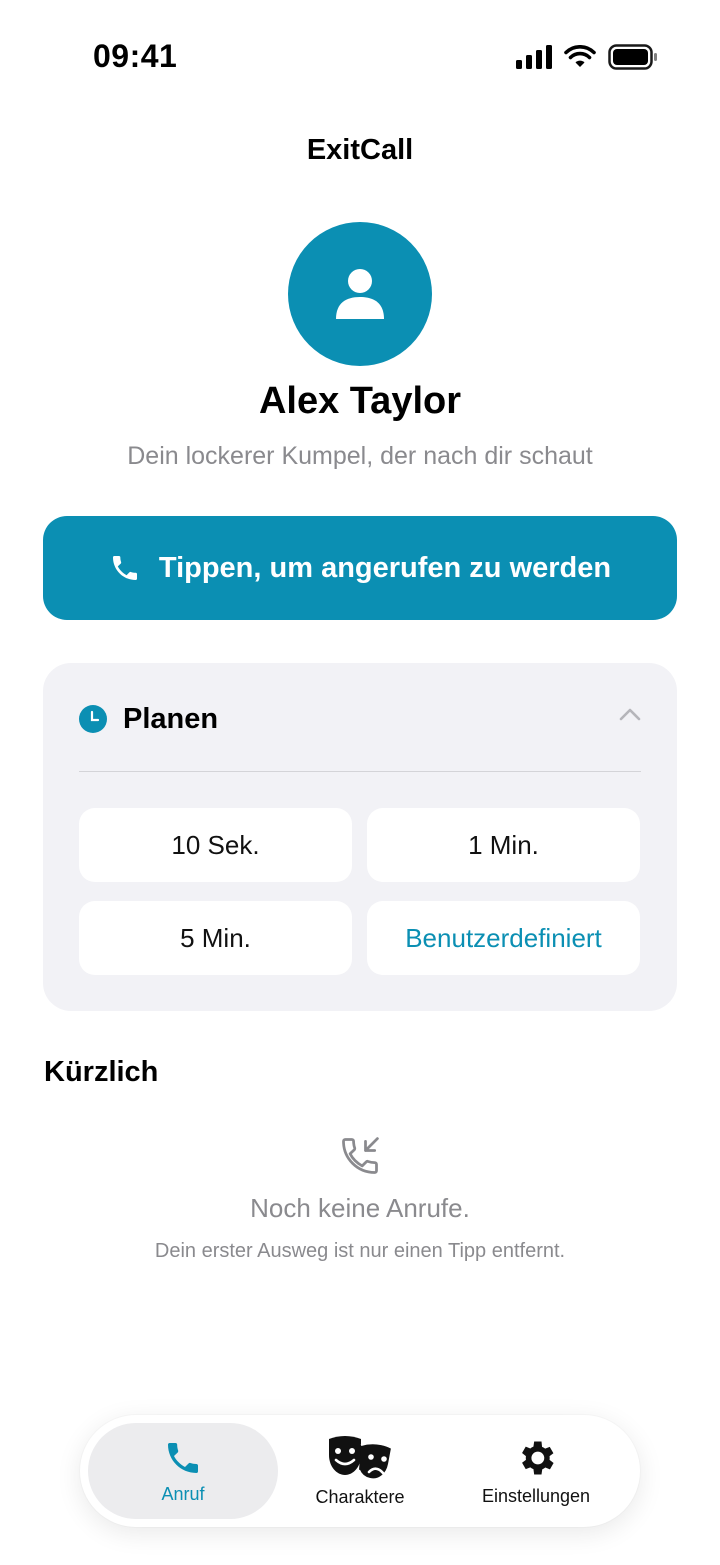 This screenshot has height=1565, width=720. What do you see at coordinates (503, 845) in the screenshot?
I see `preset-1-min-button: 1 Min.` at bounding box center [503, 845].